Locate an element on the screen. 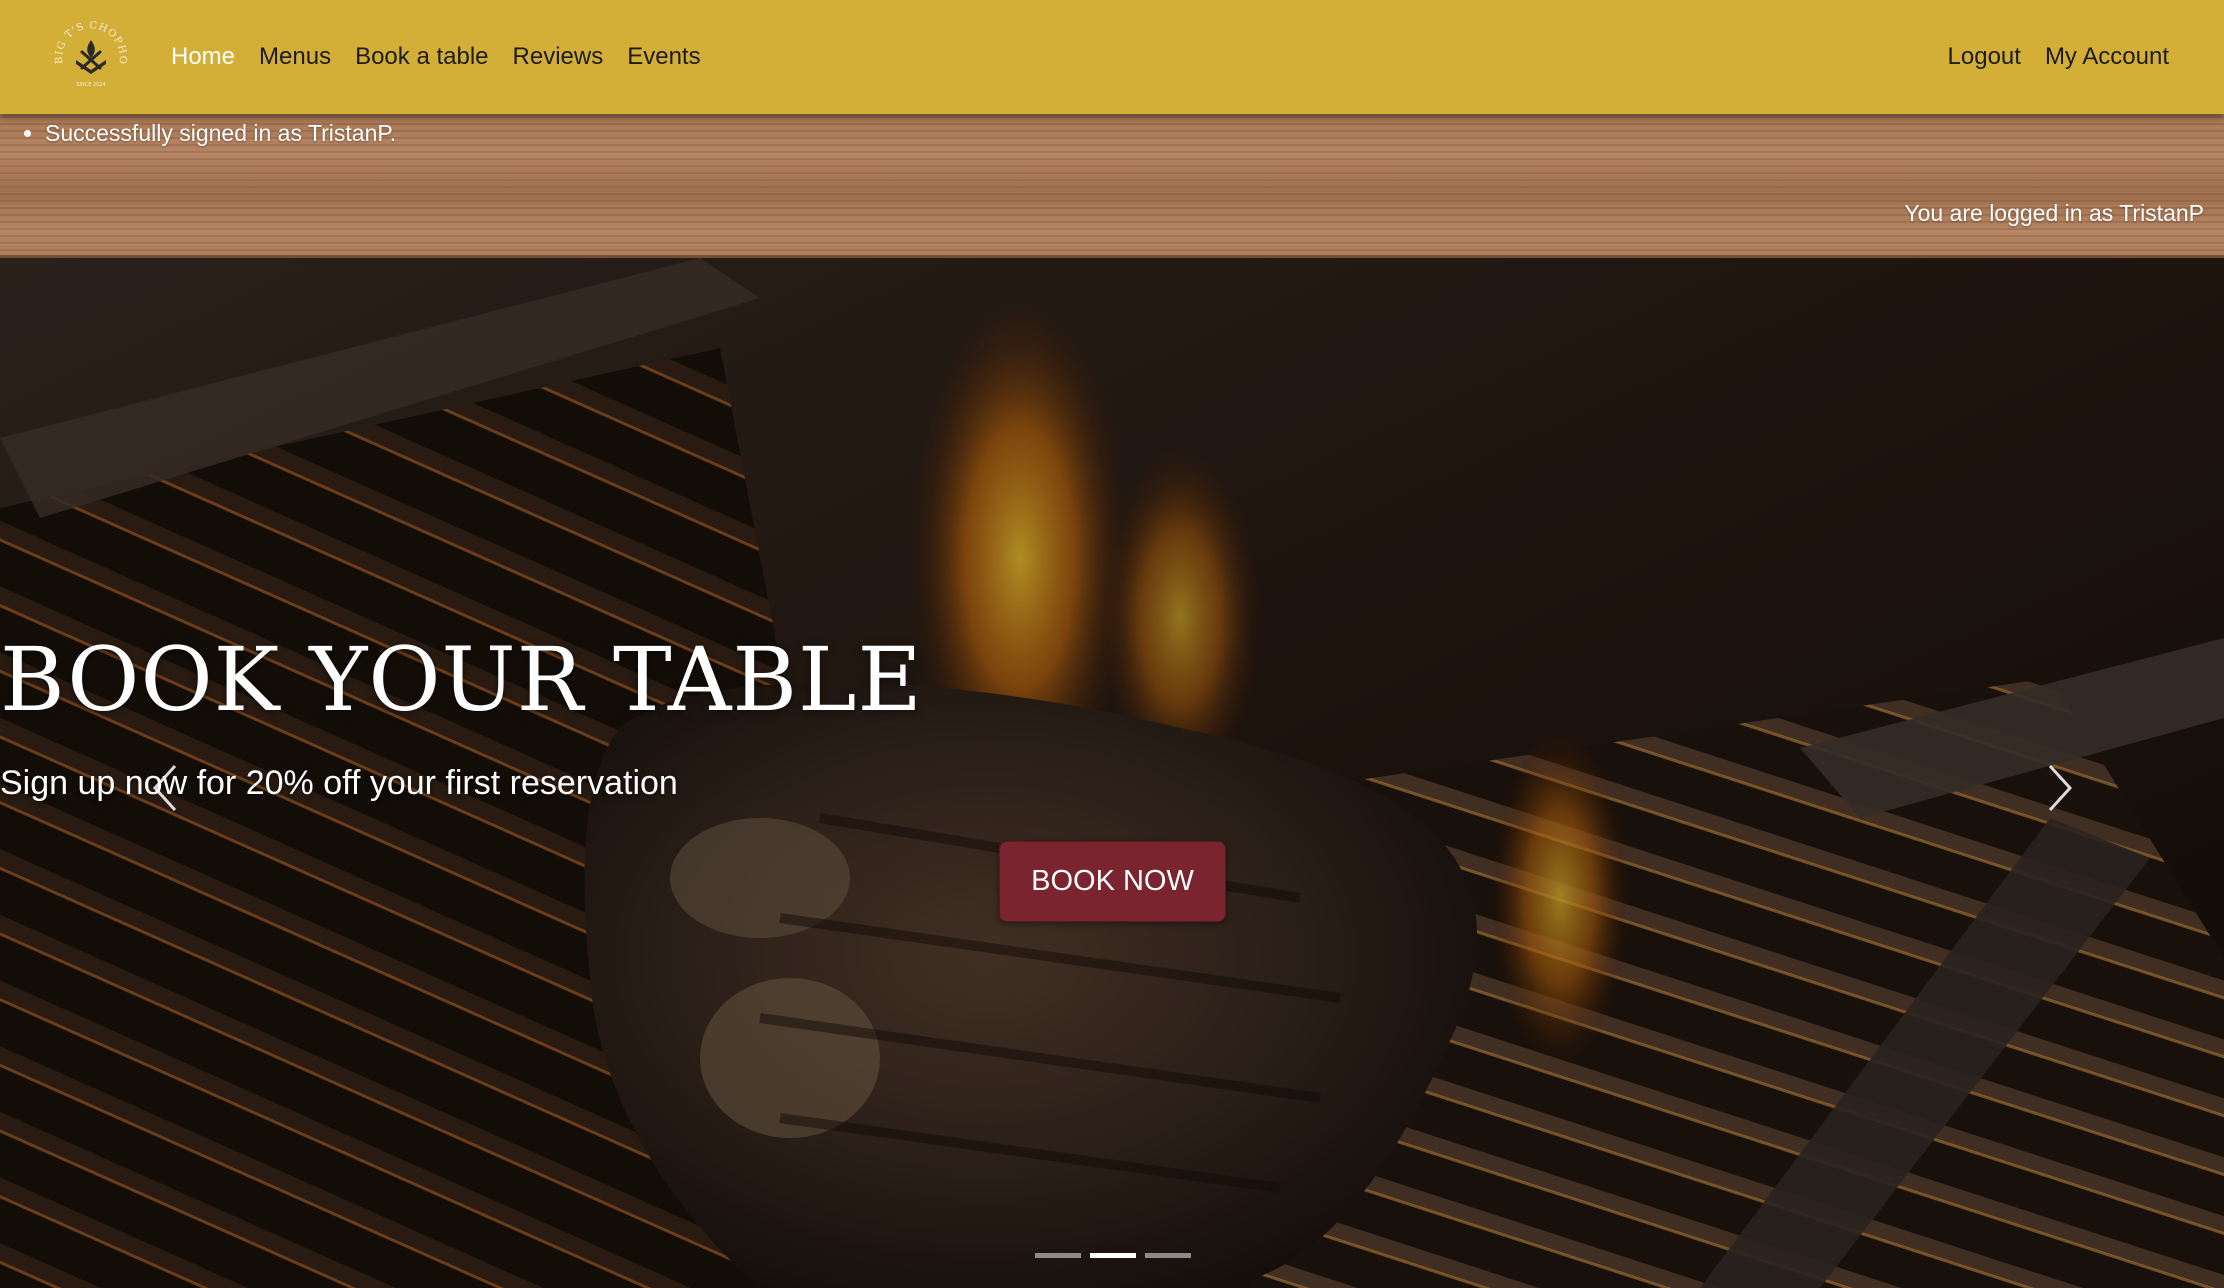  brand-logo: BIG T'S CHOPHOUSE SINCE 2024 is located at coordinates (88, 53).